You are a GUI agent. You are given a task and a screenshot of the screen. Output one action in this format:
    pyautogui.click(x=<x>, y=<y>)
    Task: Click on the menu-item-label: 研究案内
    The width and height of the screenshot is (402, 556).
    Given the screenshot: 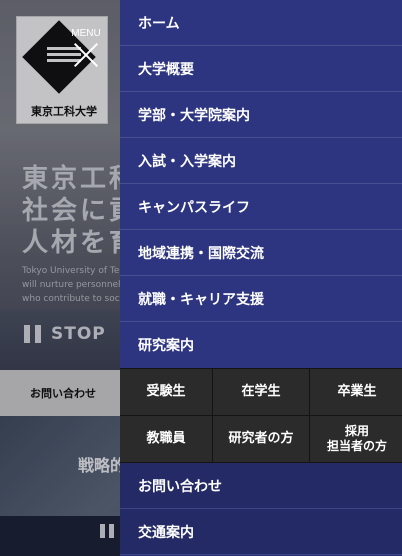 What is the action you would take?
    pyautogui.click(x=166, y=346)
    